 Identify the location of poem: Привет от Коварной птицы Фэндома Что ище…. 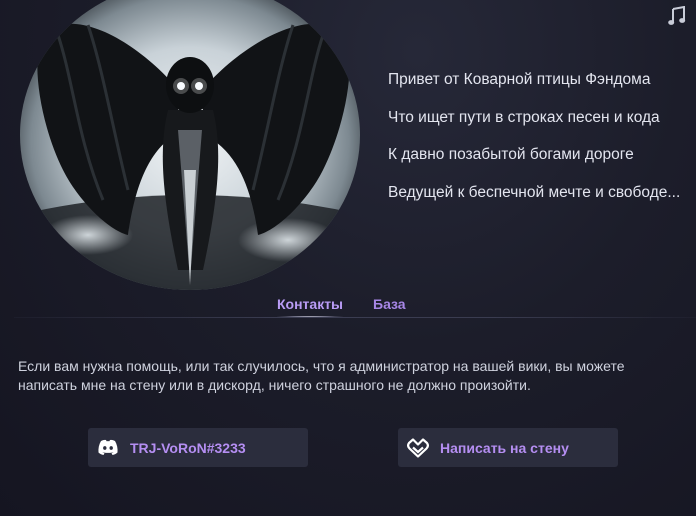
(534, 145).